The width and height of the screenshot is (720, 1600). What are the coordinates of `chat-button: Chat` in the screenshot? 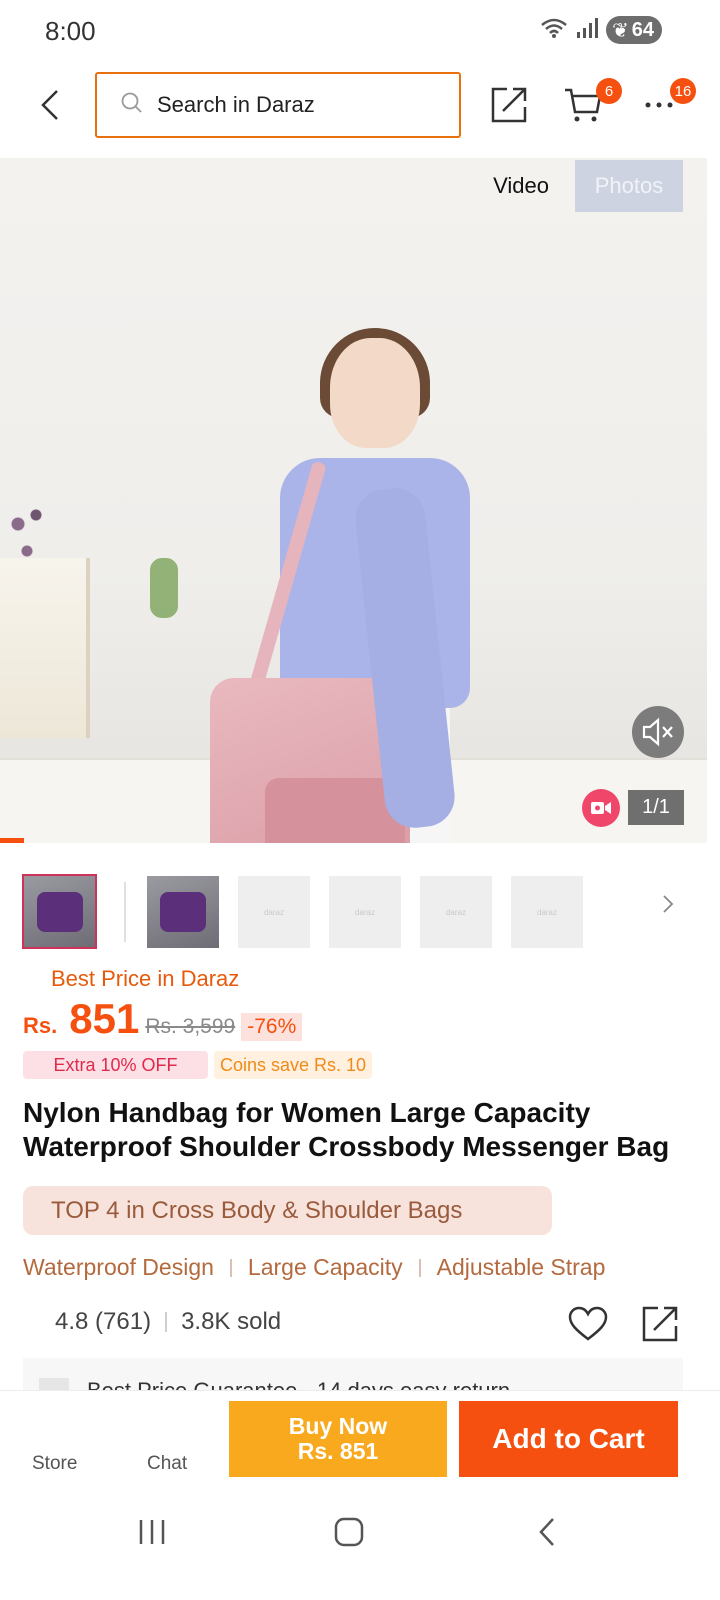 It's located at (167, 1464).